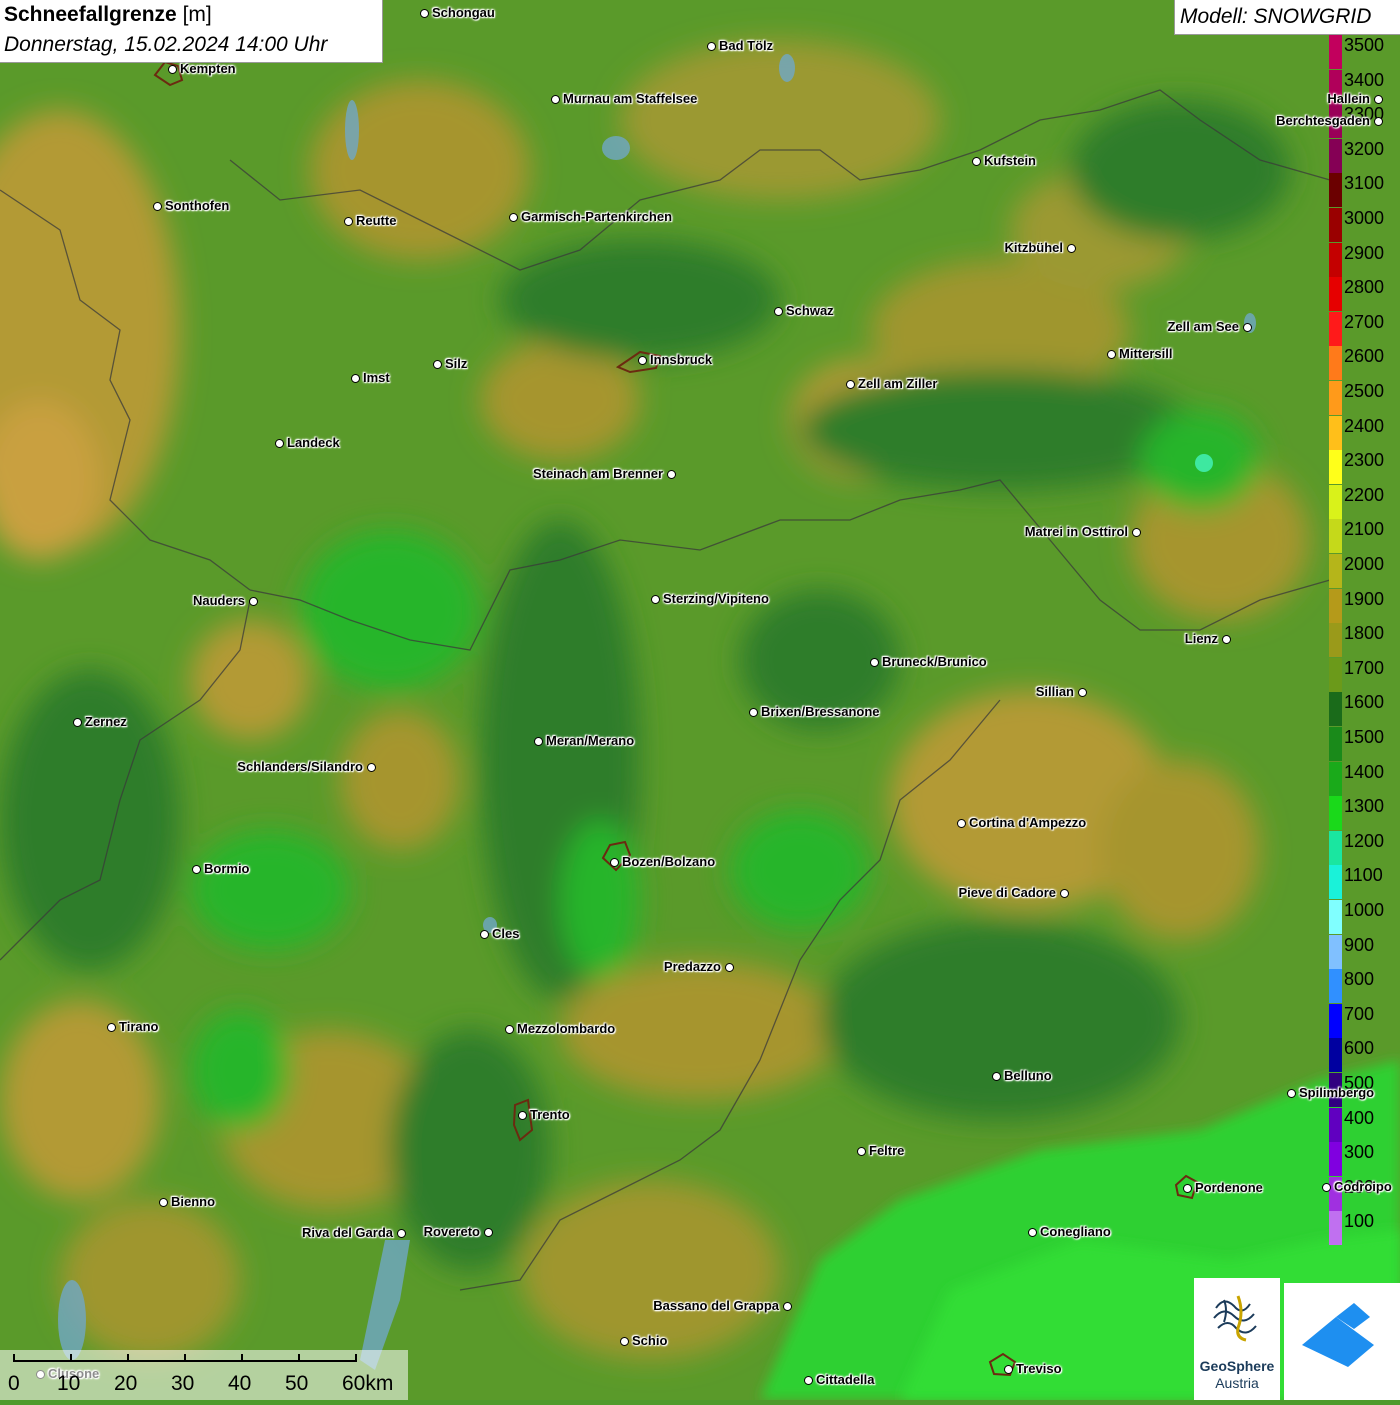 This screenshot has width=1400, height=1405. Describe the element at coordinates (887, 1150) in the screenshot. I see `city-label: Feltre` at that location.